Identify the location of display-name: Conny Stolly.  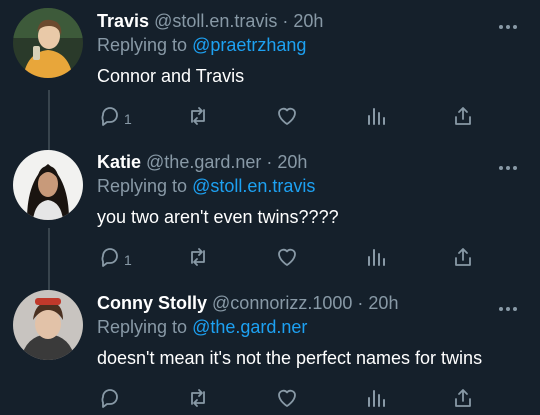
(152, 303).